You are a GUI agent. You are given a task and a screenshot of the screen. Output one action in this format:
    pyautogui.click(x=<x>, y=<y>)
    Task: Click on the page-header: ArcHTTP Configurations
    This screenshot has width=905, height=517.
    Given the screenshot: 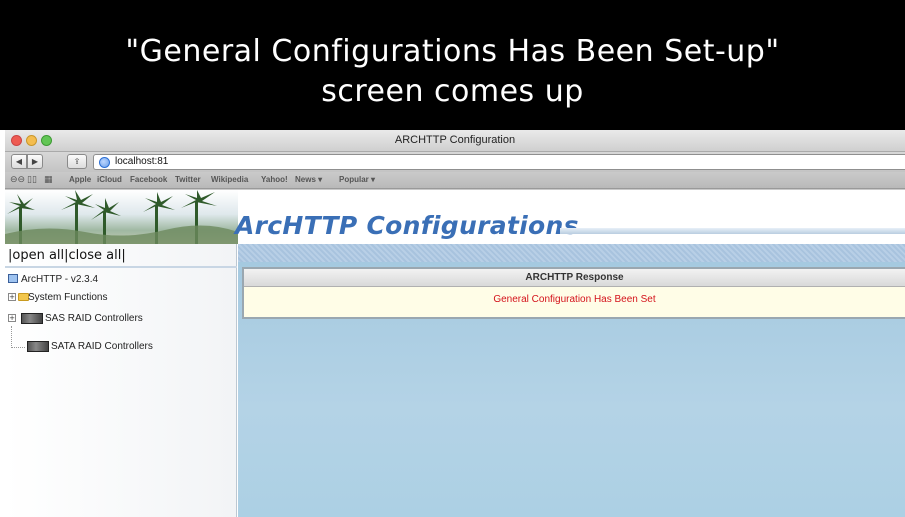 What is the action you would take?
    pyautogui.click(x=455, y=217)
    